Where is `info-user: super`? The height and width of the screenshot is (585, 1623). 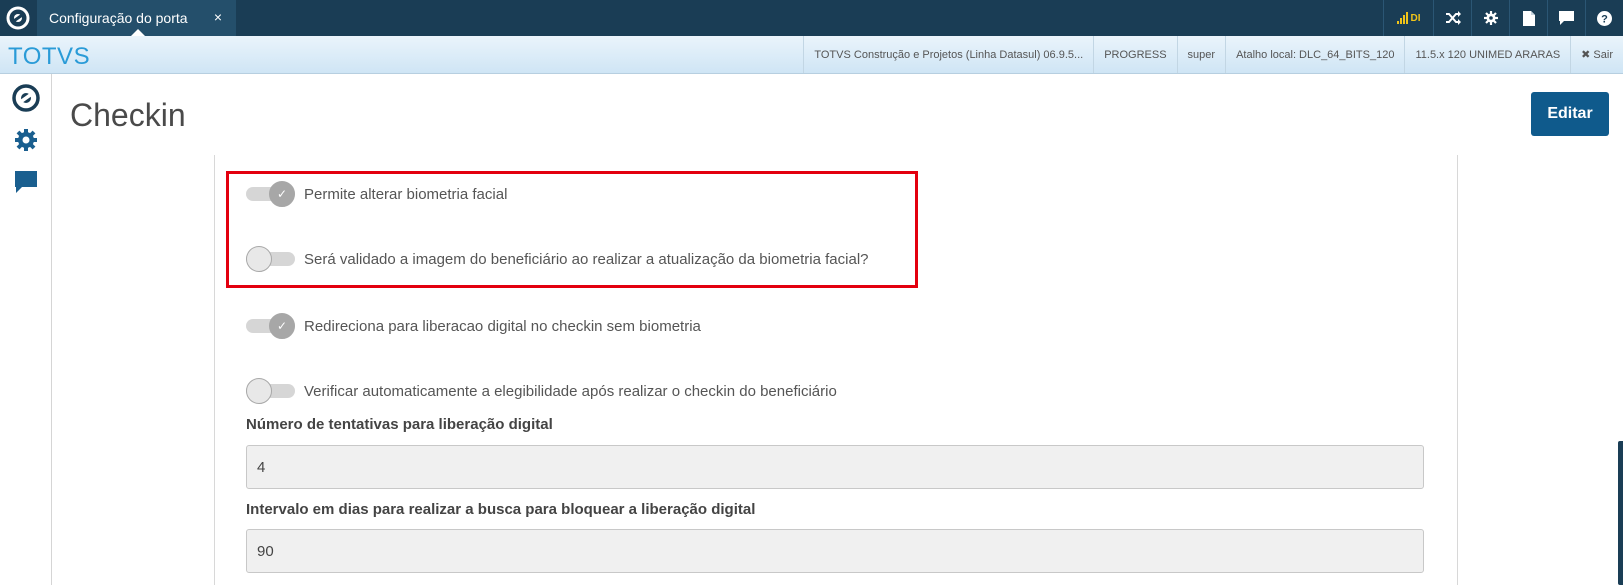 info-user: super is located at coordinates (1201, 54).